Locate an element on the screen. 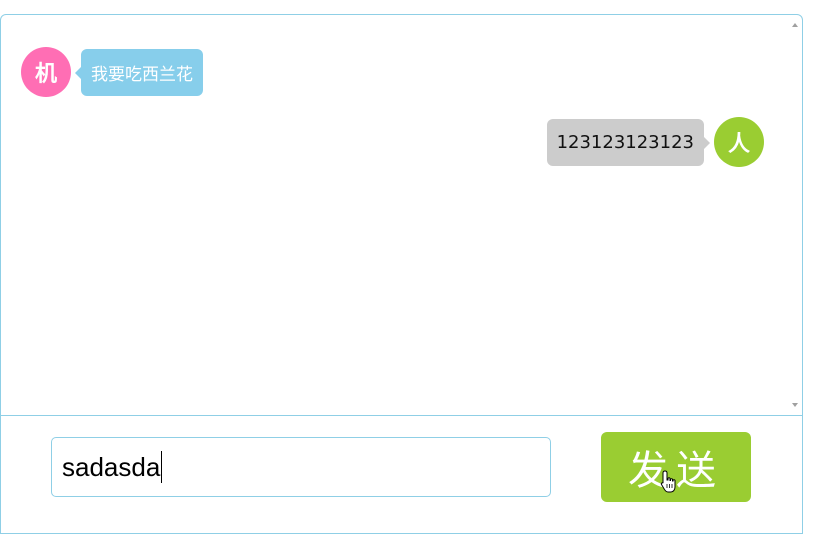 The image size is (813, 535). arrow-up-icon is located at coordinates (795, 25).